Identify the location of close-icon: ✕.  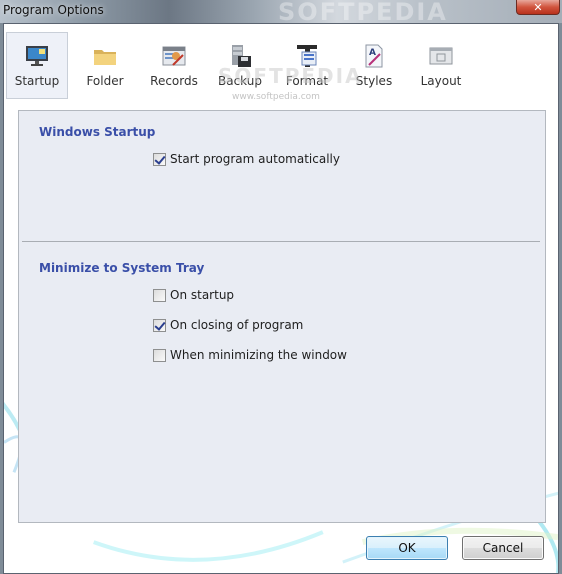
(538, 7).